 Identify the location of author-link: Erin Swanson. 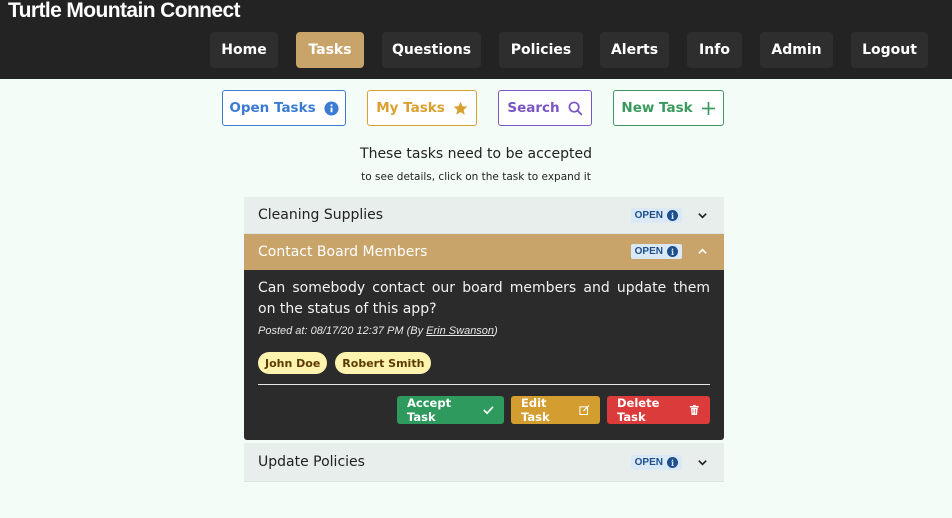
(460, 331).